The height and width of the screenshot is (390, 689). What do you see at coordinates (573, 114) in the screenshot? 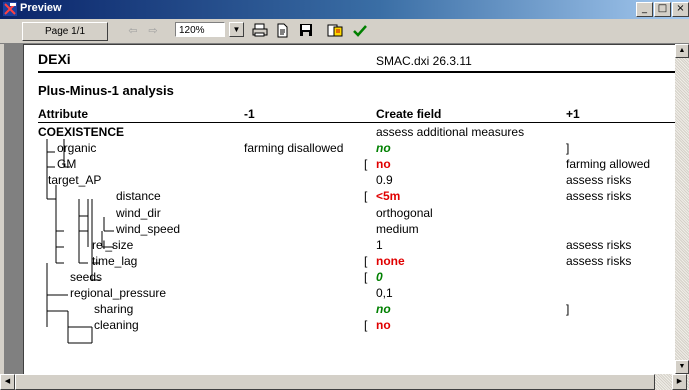
I see `col-header-plus: +1` at bounding box center [573, 114].